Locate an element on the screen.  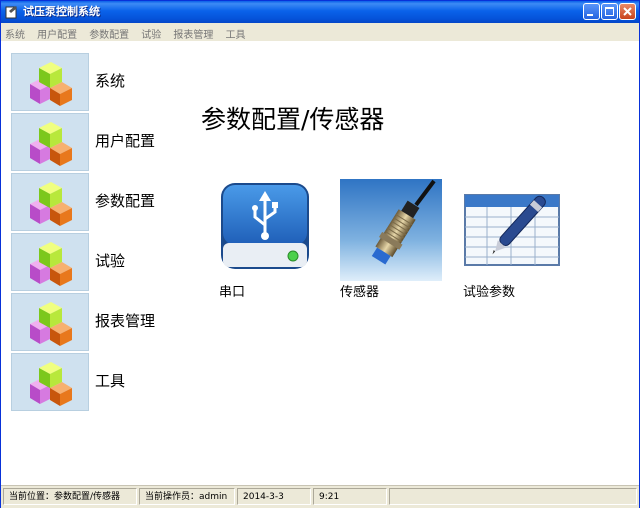
page-title: 参数配置/传感器 is located at coordinates (293, 119).